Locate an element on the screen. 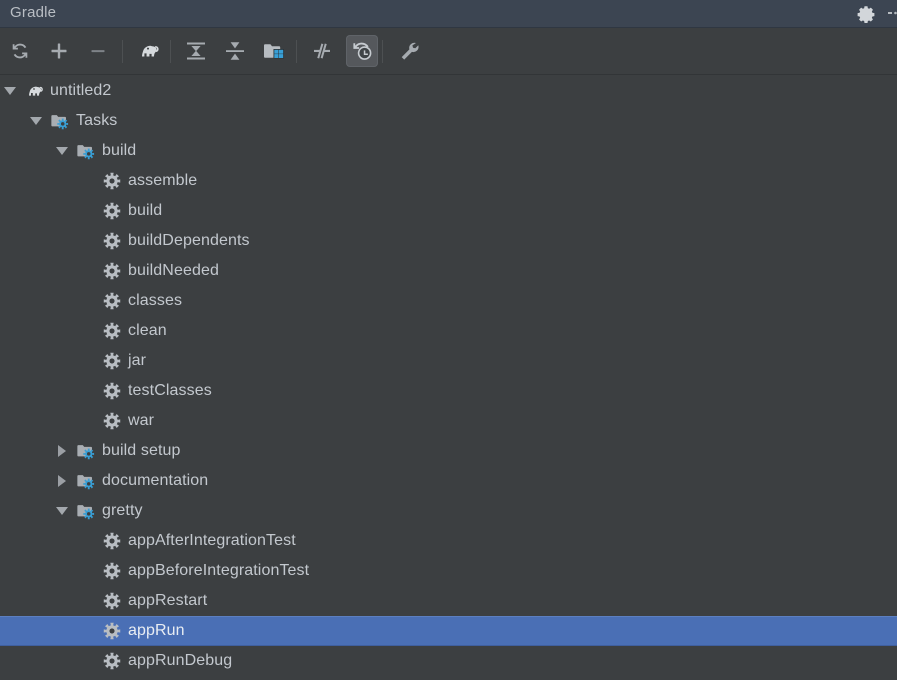 Image resolution: width=897 pixels, height=680 pixels. tree-node-label: appRun is located at coordinates (156, 630).